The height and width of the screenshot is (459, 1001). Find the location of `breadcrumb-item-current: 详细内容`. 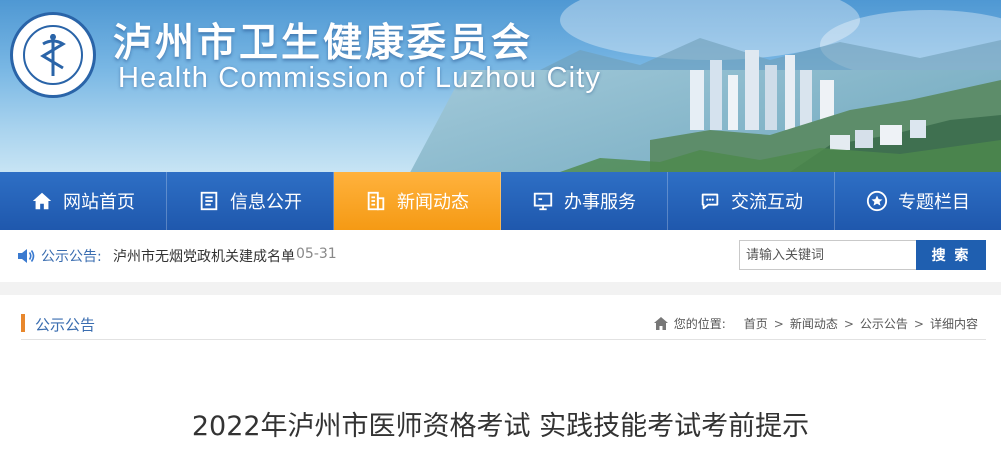

breadcrumb-item-current: 详细内容 is located at coordinates (953, 324).